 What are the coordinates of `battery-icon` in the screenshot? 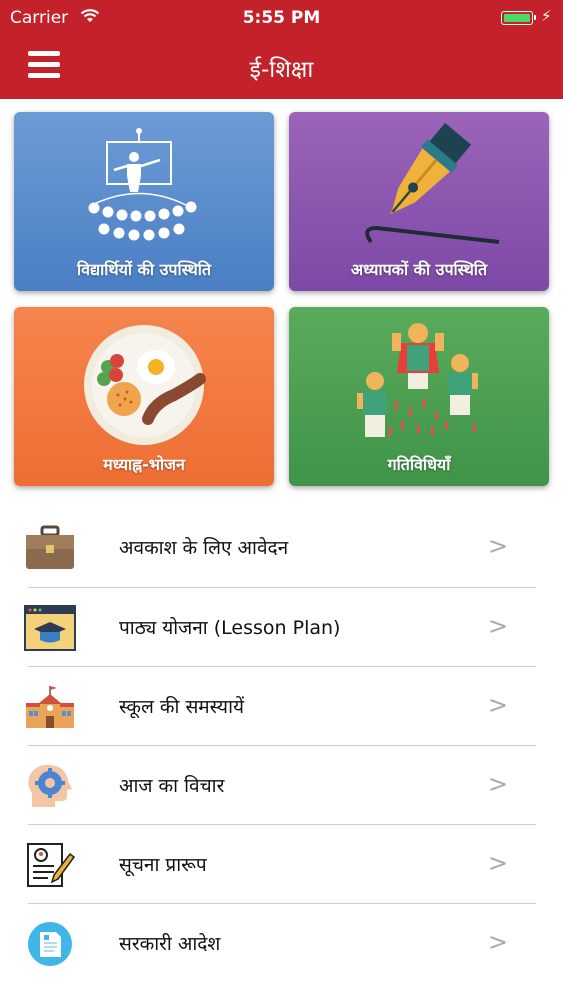 It's located at (518, 18).